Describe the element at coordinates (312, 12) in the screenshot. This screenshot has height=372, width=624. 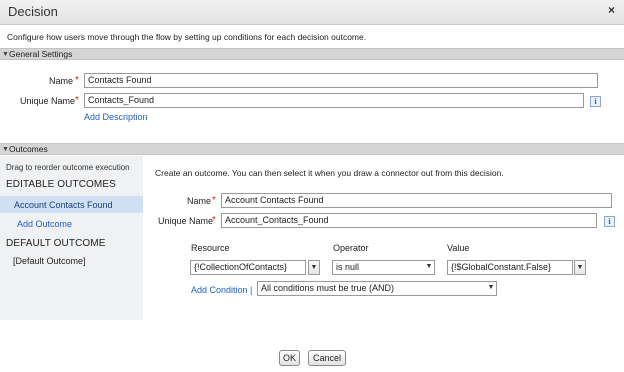
I see `dialog-title-bar` at that location.